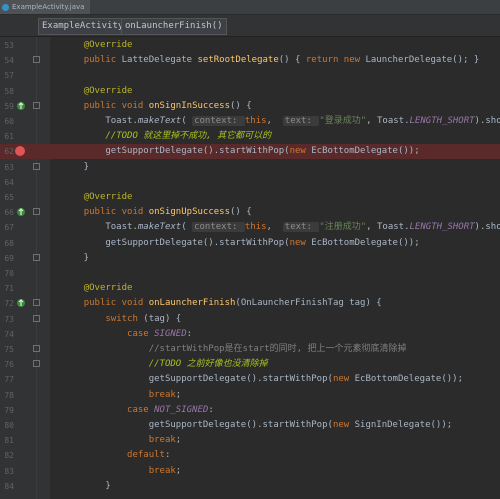 This screenshot has width=500, height=499. I want to click on file-tab-label: ExampleActivity.java, so click(48, 7).